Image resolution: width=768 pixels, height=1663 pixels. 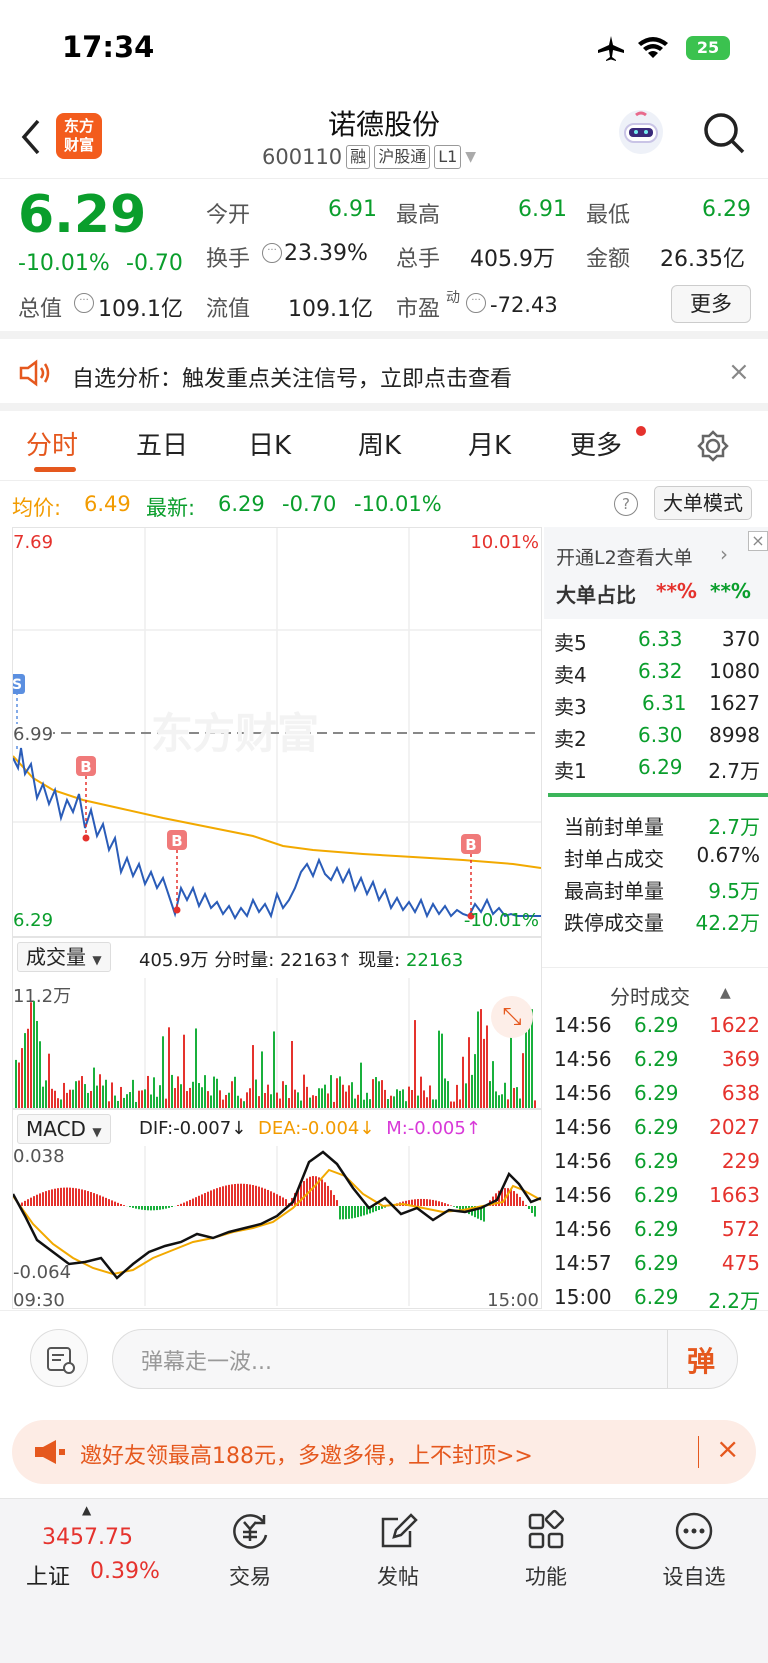 What do you see at coordinates (398, 1550) in the screenshot?
I see `nav-post: 发帖` at bounding box center [398, 1550].